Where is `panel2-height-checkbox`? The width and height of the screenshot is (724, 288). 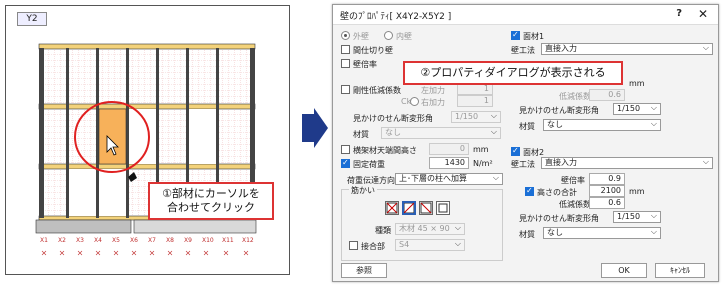
panel2-height-checkbox is located at coordinates (529, 191).